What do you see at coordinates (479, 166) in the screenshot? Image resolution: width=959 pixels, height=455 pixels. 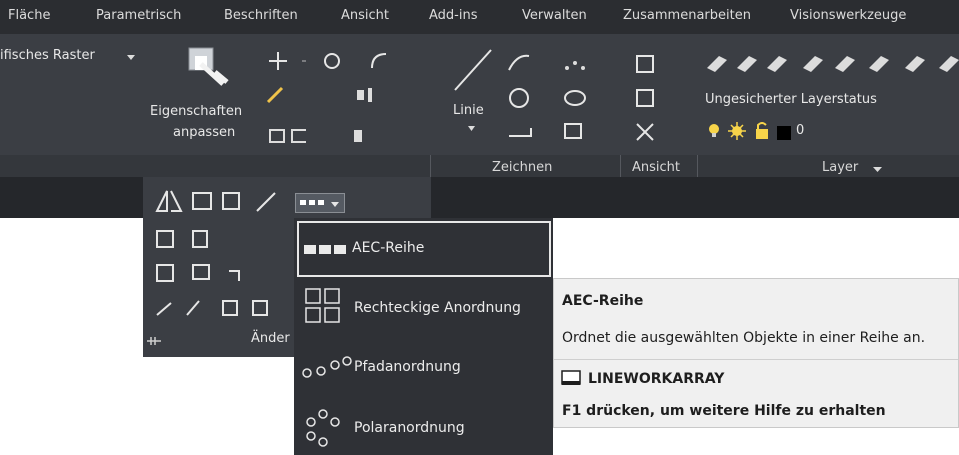 I see `panel-title-bar` at bounding box center [479, 166].